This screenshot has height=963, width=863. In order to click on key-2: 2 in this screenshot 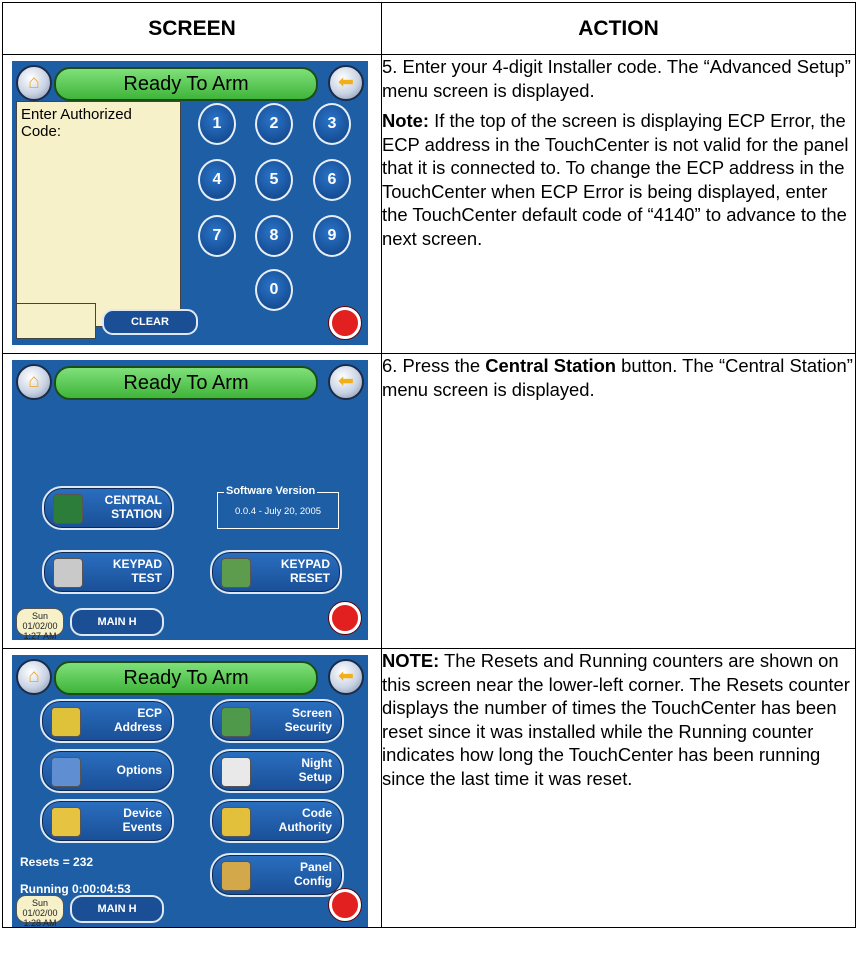, I will do `click(274, 124)`.